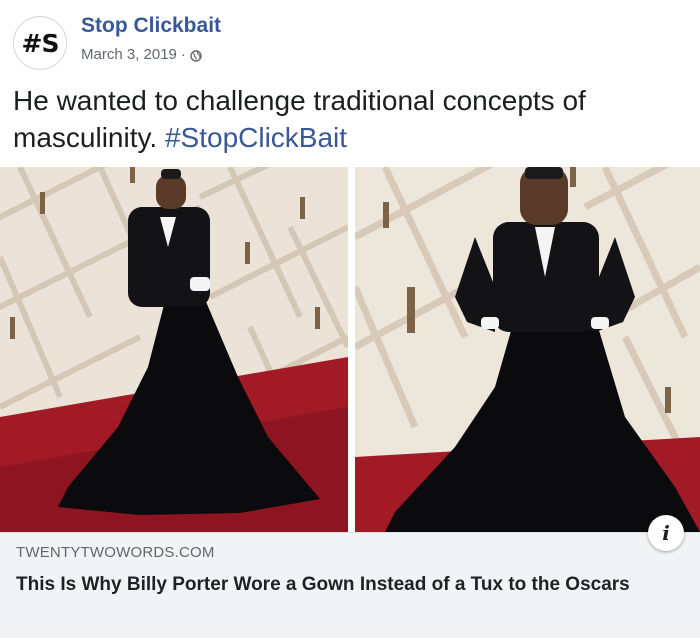 The width and height of the screenshot is (700, 638). What do you see at coordinates (256, 137) in the screenshot?
I see `hashtag-link: #StopClickBait` at bounding box center [256, 137].